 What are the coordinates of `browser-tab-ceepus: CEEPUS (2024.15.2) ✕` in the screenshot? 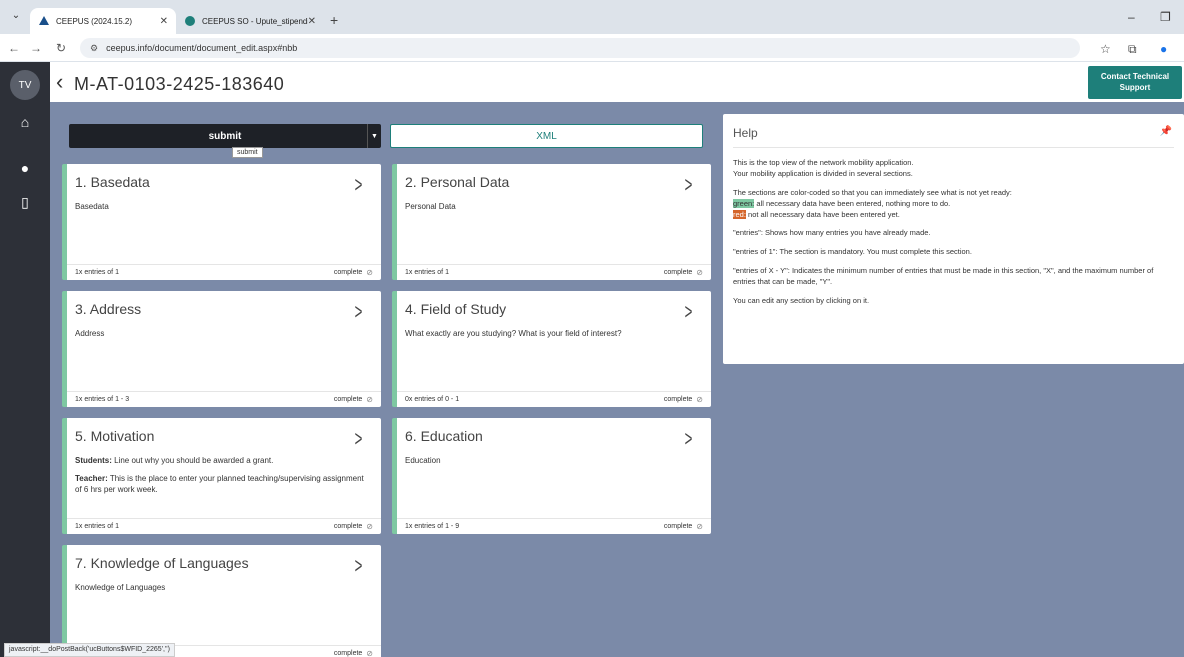 It's located at (103, 21).